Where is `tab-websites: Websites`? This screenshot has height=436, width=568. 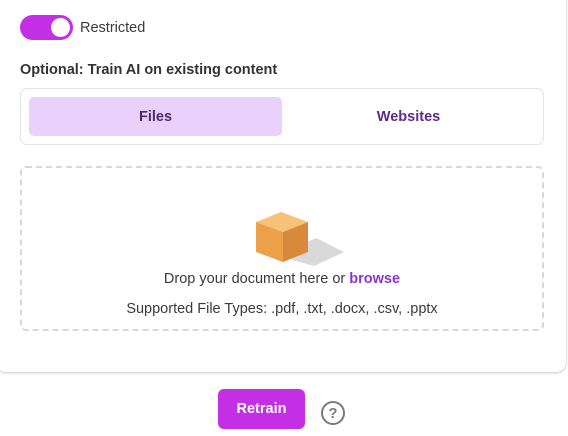 tab-websites: Websites is located at coordinates (408, 116).